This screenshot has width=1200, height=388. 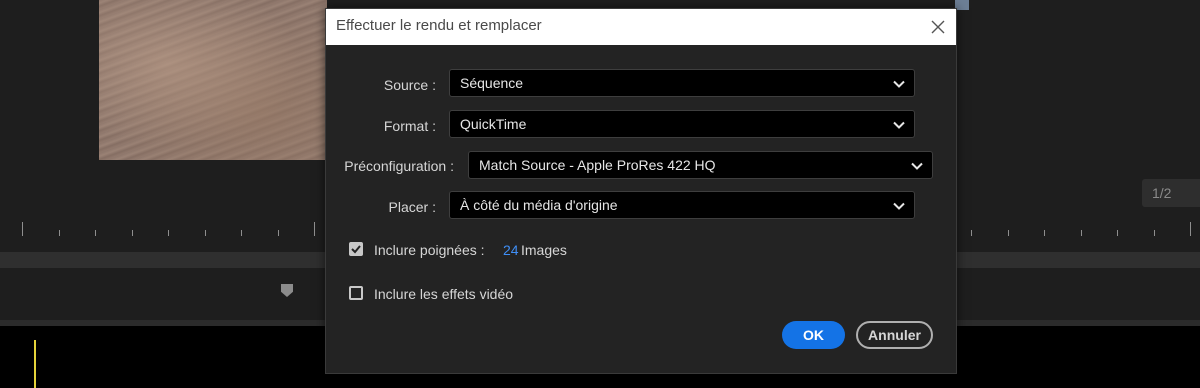 What do you see at coordinates (894, 335) in the screenshot?
I see `cancel-button: Annuler` at bounding box center [894, 335].